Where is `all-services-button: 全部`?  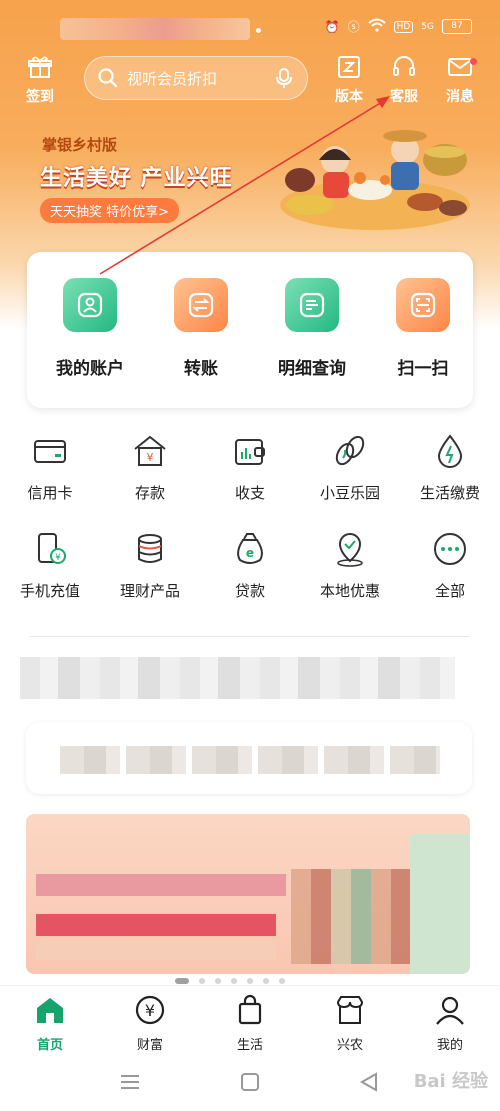
all-services-button: 全部 is located at coordinates (450, 565).